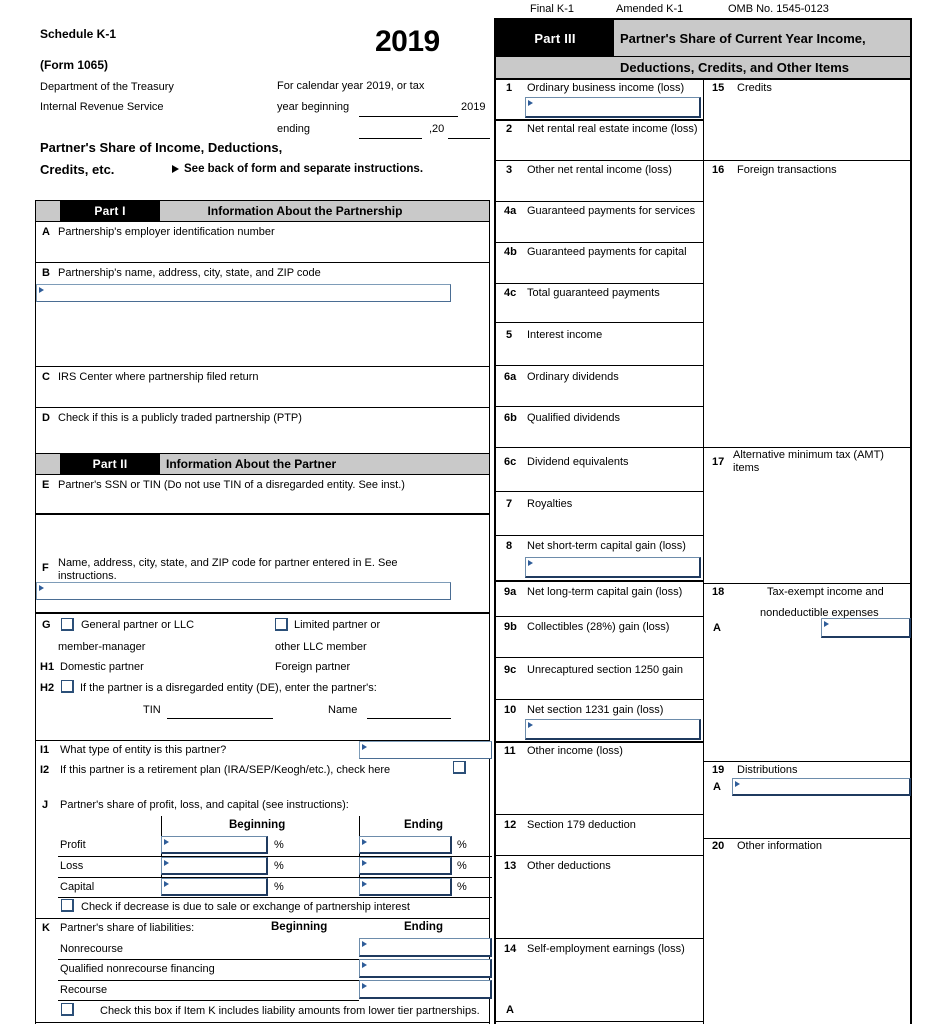 The image size is (932, 1024). I want to click on ending-label: ending, so click(294, 129).